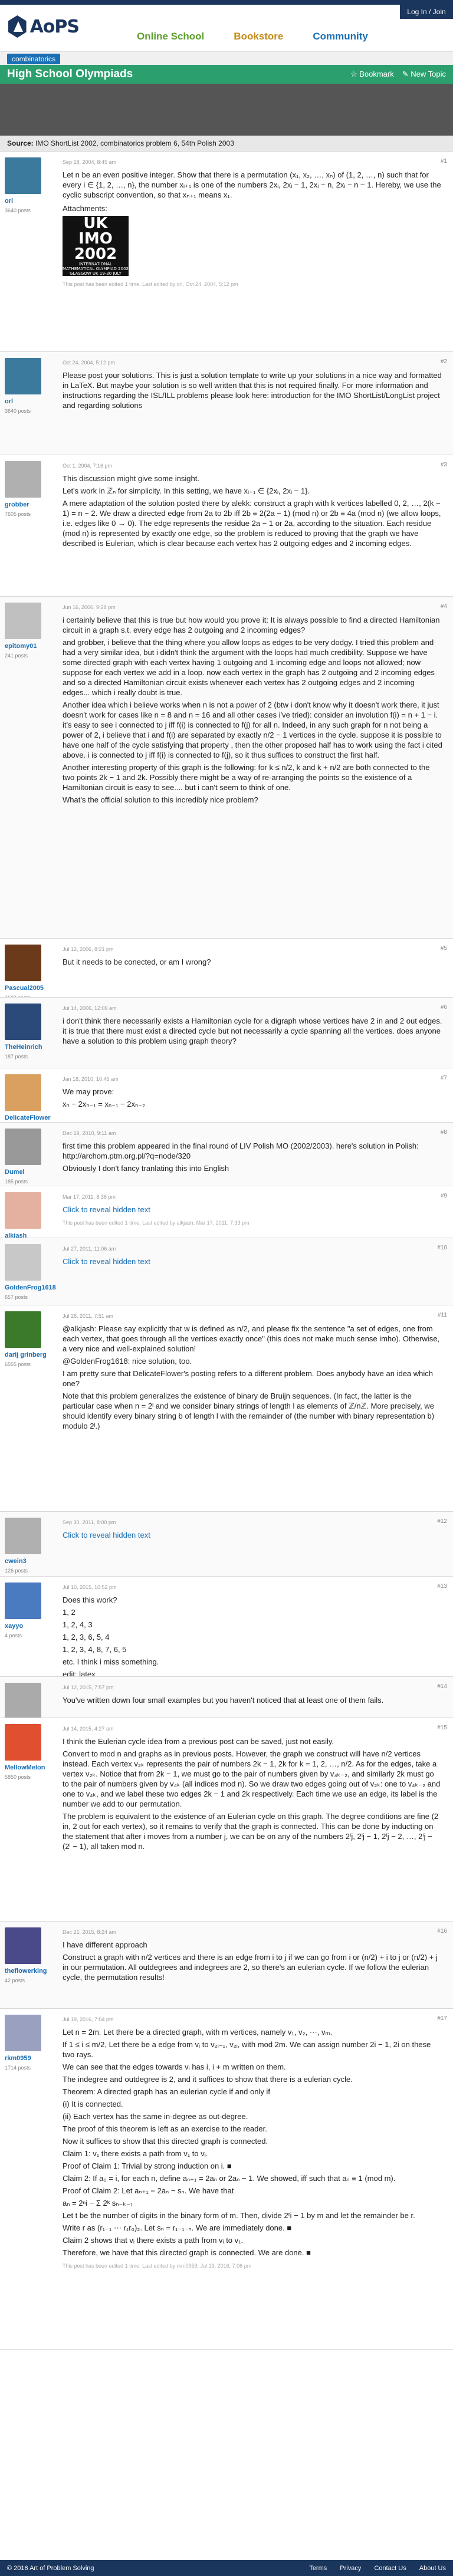 Image resolution: width=453 pixels, height=2576 pixels. What do you see at coordinates (444, 1132) in the screenshot?
I see `post-number: #8` at bounding box center [444, 1132].